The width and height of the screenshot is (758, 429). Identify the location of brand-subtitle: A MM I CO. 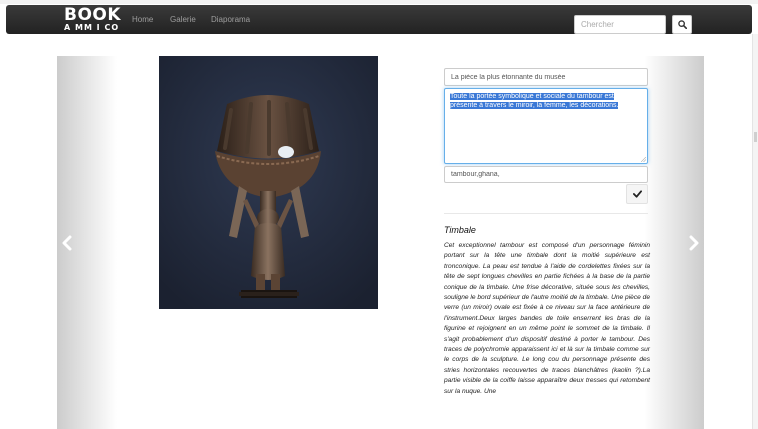
(92, 27).